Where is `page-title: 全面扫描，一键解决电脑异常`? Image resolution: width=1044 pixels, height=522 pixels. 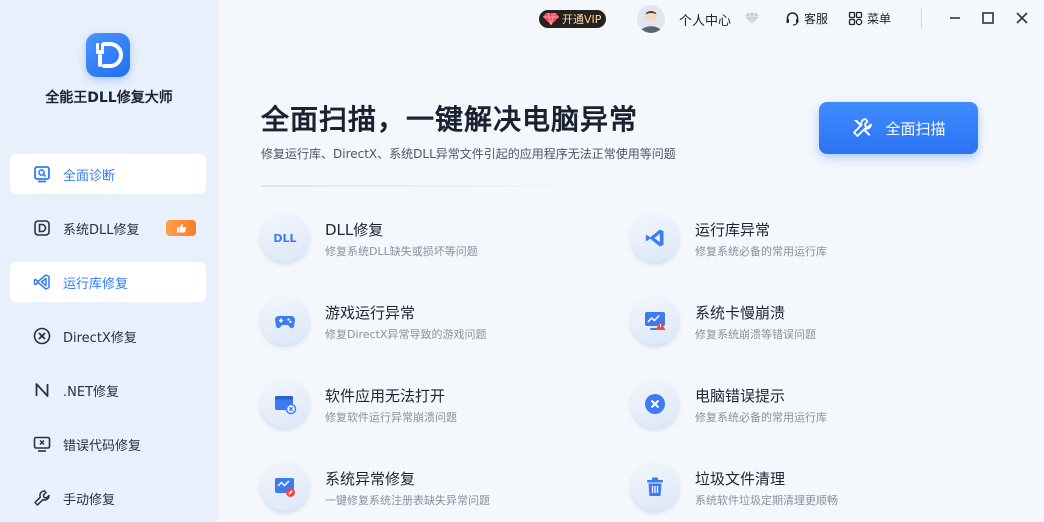
page-title: 全面扫描，一键解决电脑异常 is located at coordinates (450, 119).